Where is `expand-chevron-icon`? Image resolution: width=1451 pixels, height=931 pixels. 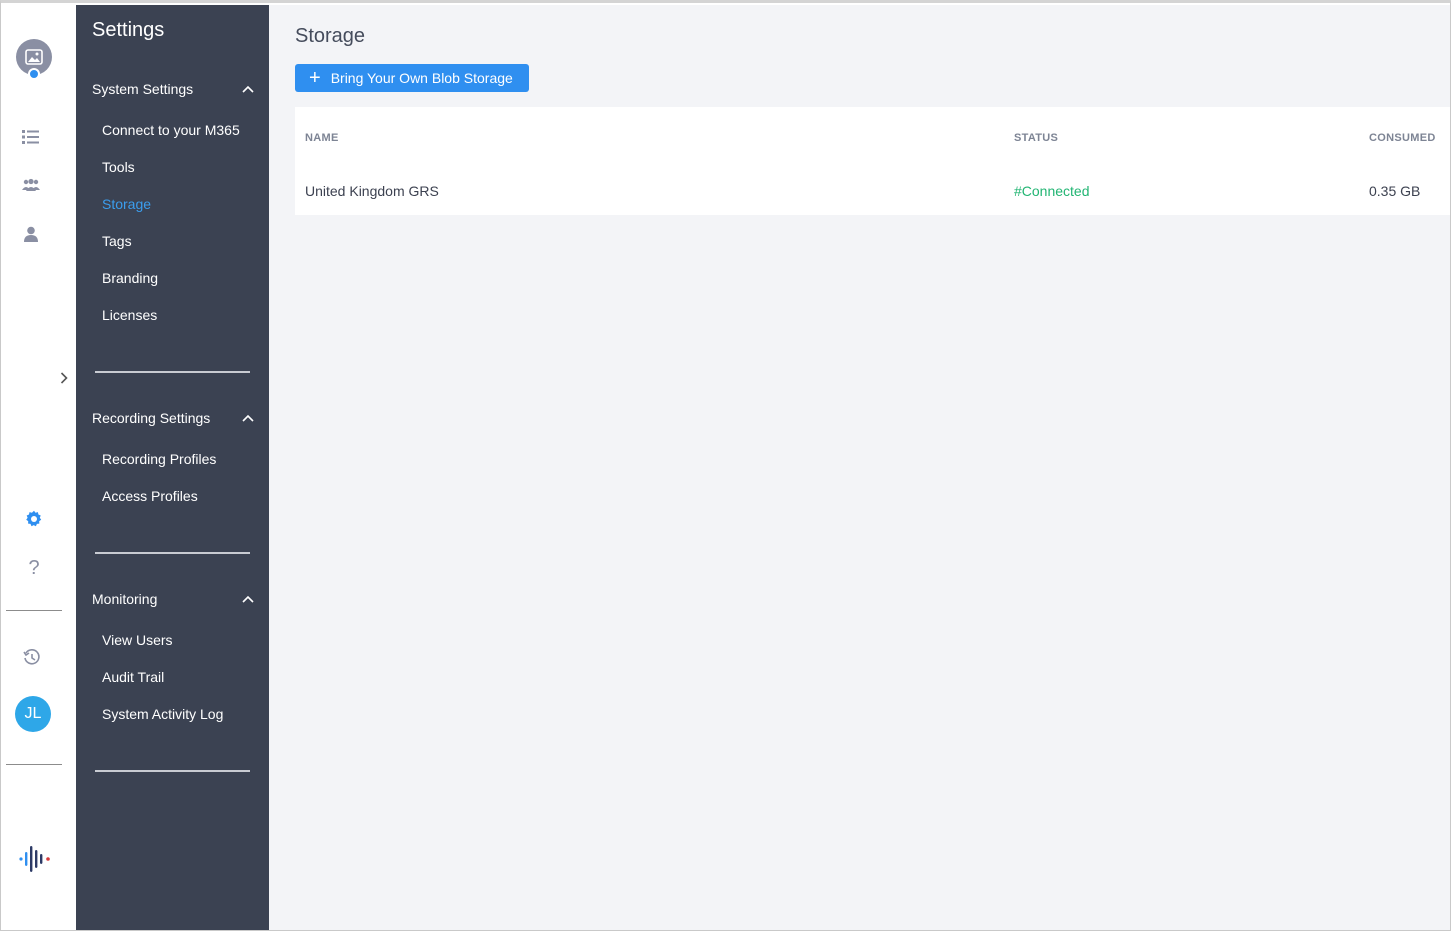
expand-chevron-icon is located at coordinates (64, 378).